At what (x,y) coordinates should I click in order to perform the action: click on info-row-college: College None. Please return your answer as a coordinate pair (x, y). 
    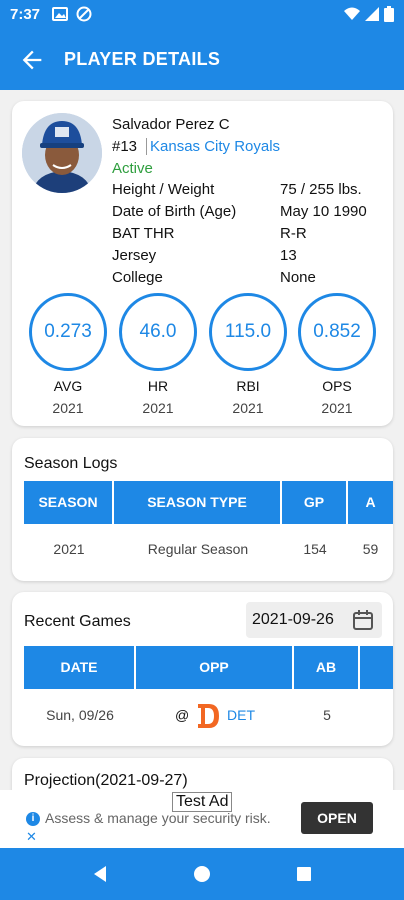
    Looking at the image, I should click on (247, 280).